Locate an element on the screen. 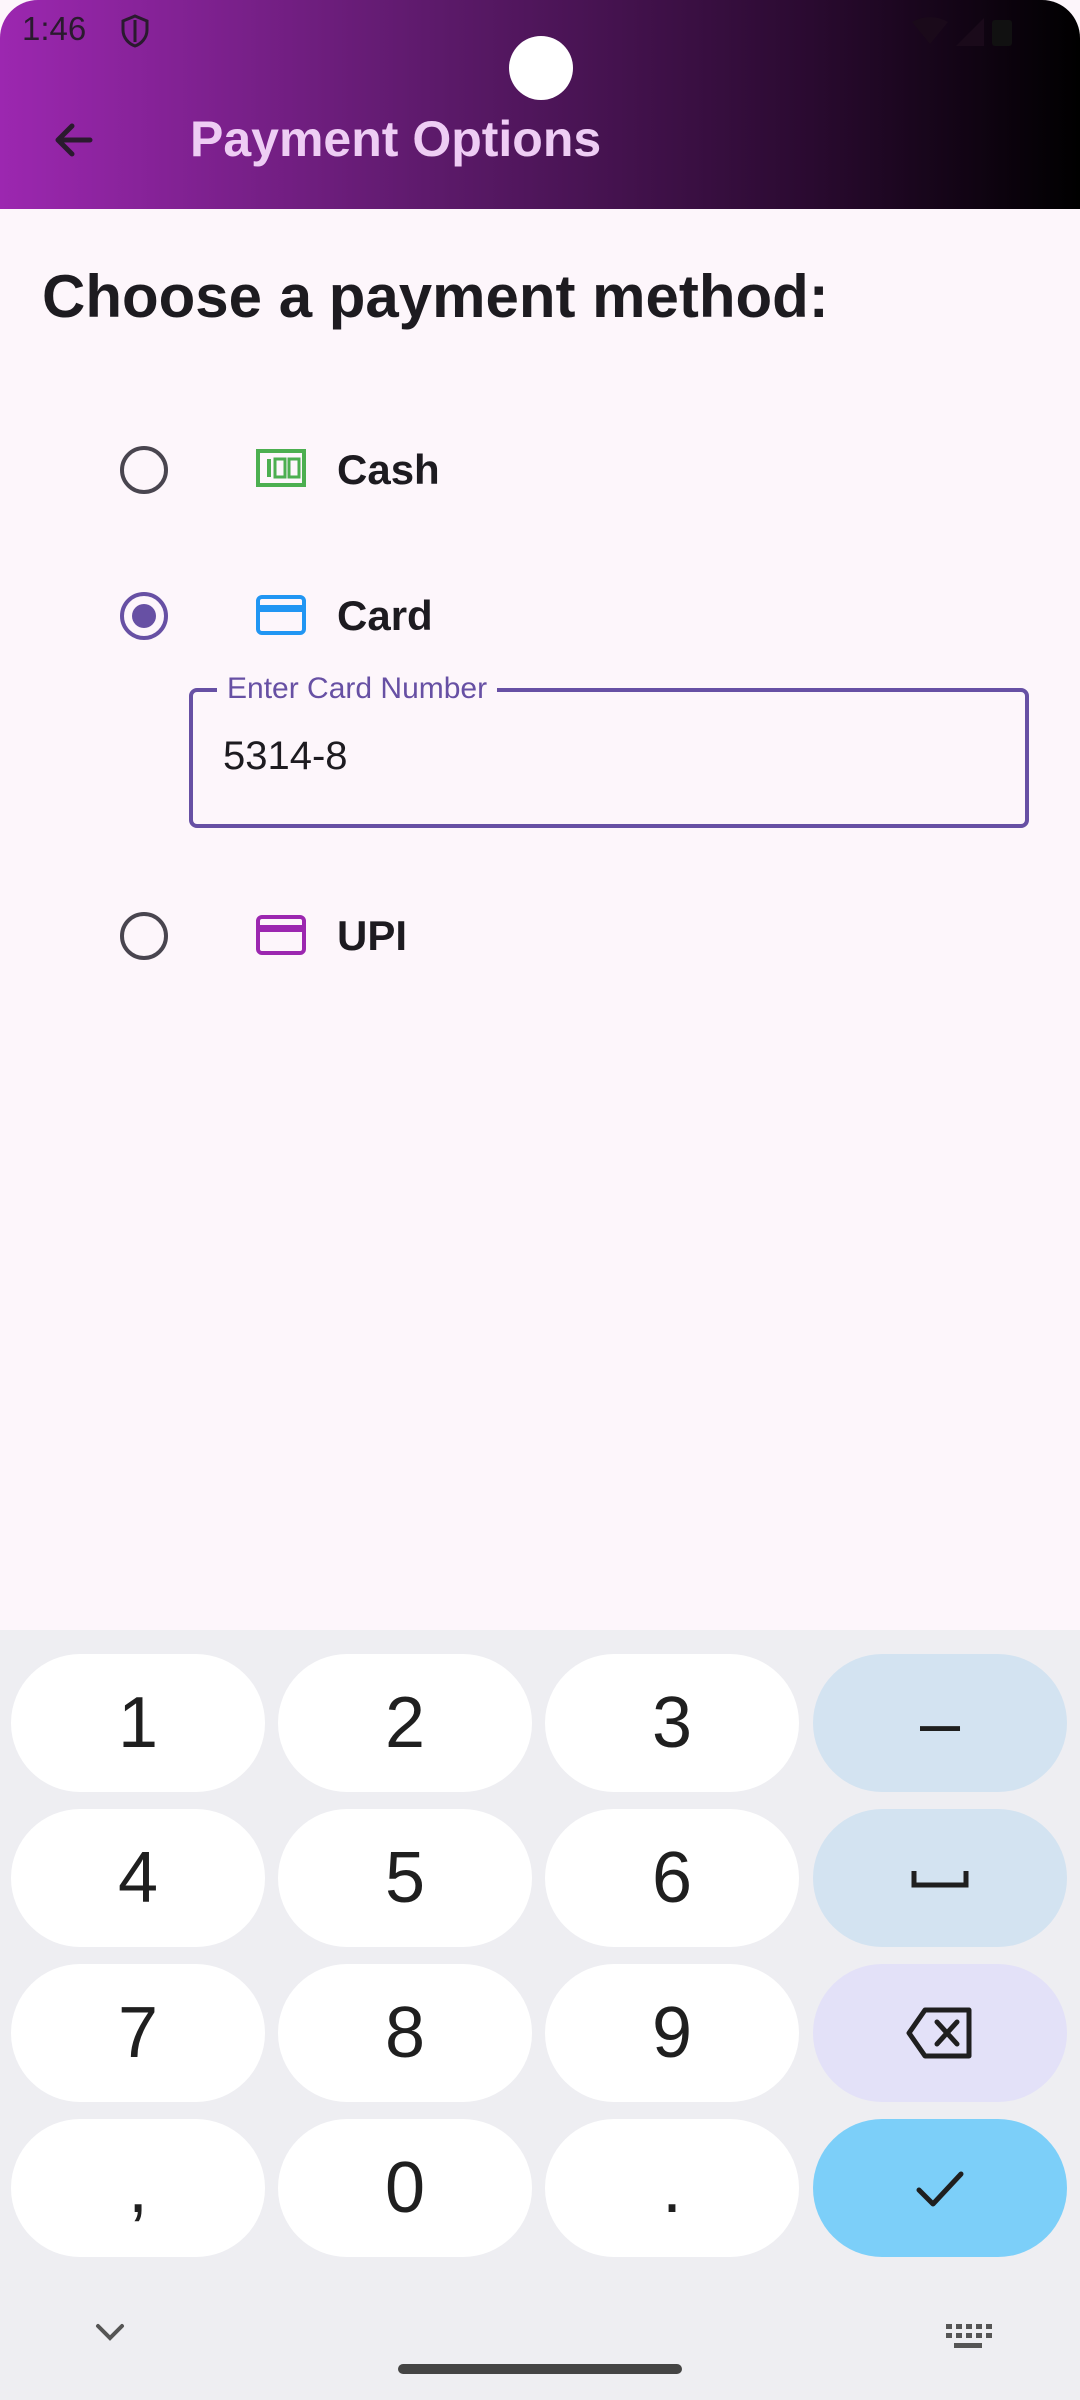 This screenshot has width=1080, height=2400. space-icon is located at coordinates (940, 1879).